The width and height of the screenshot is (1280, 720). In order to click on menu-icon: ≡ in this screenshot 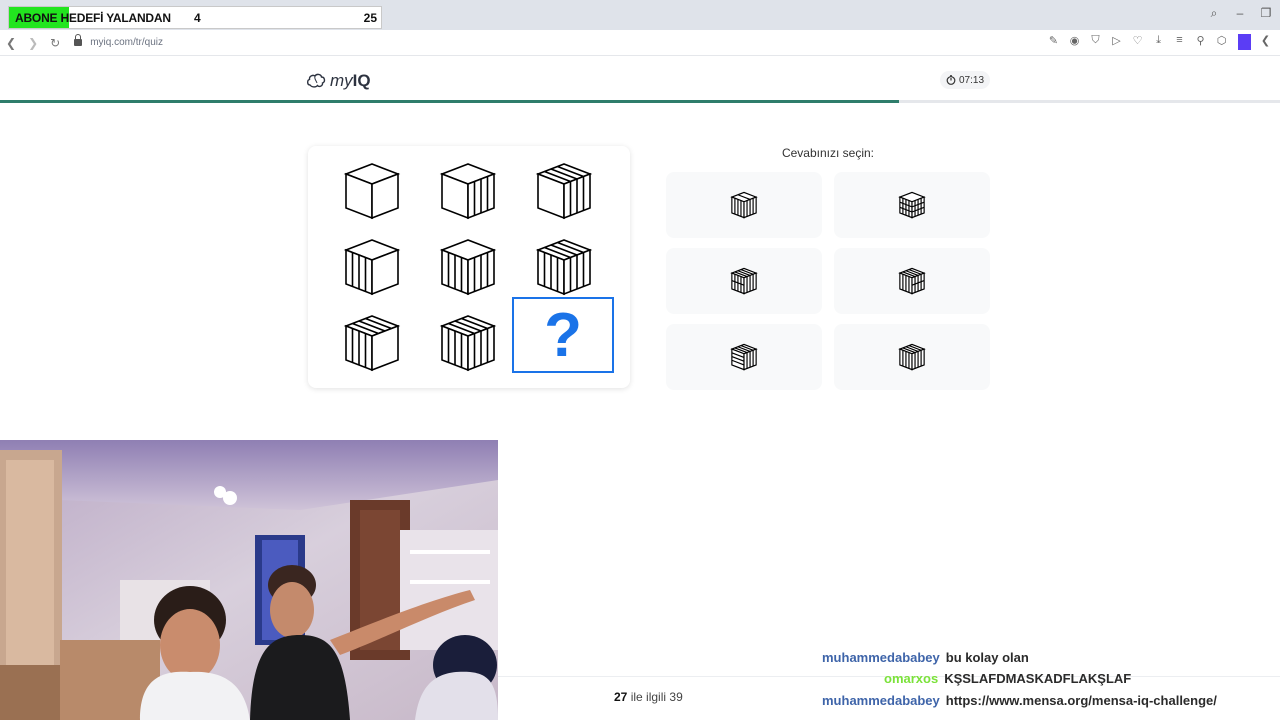, I will do `click(1179, 42)`.